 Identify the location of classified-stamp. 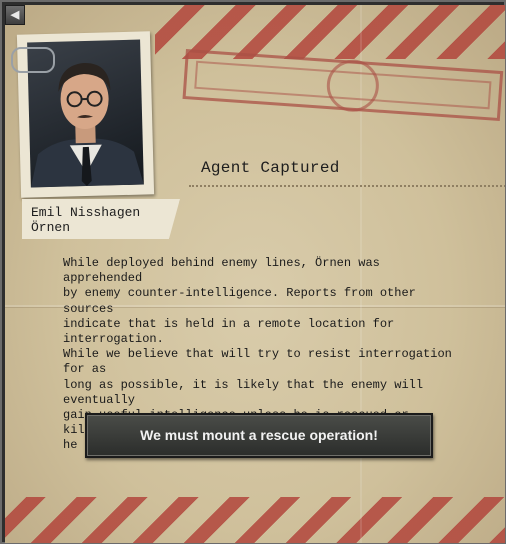
(343, 85).